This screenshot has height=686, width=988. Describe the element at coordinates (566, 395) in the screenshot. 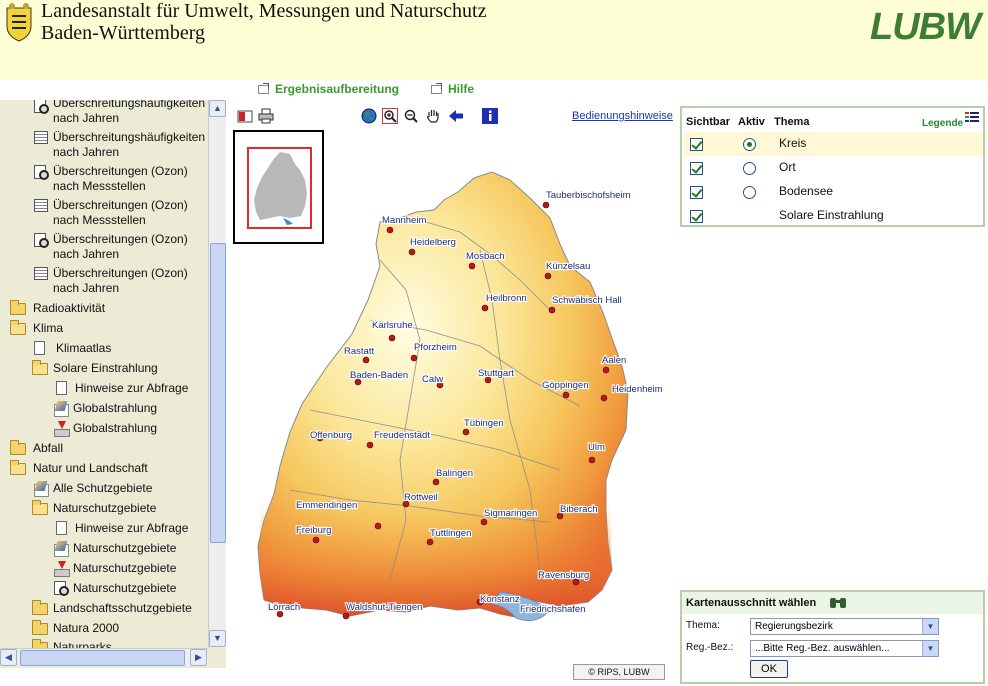

I see `city-marker-g-ppingen` at that location.